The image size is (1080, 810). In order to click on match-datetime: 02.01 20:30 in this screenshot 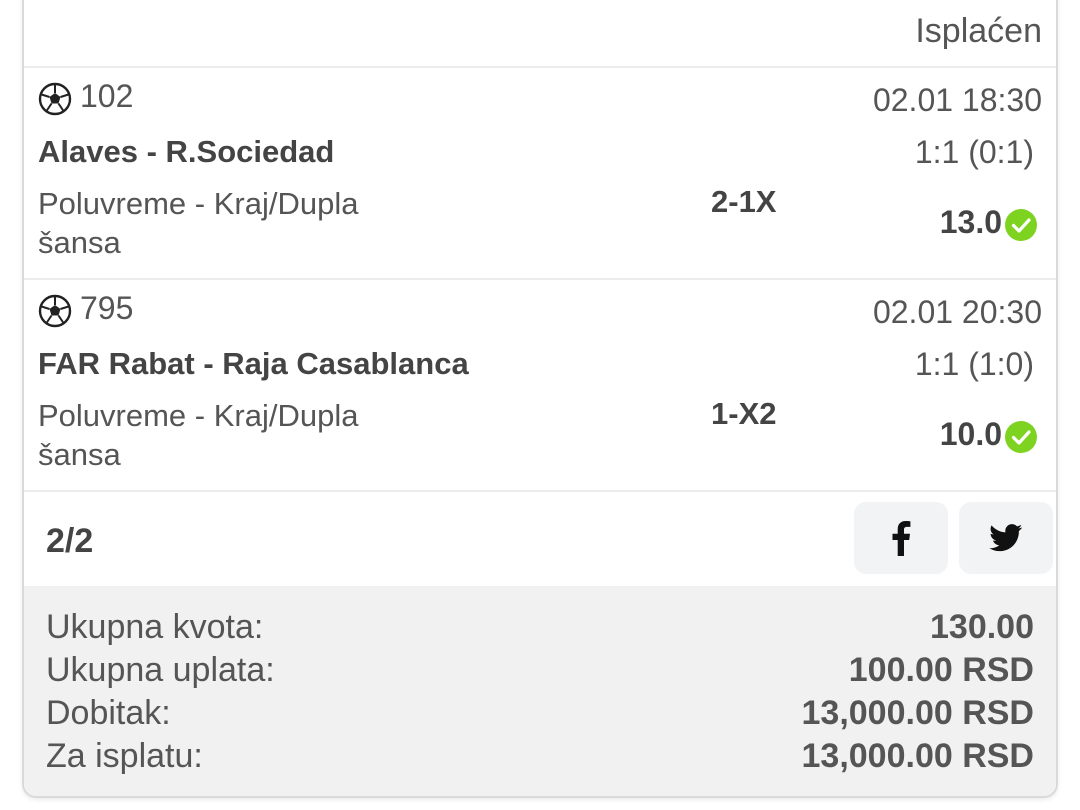, I will do `click(957, 312)`.